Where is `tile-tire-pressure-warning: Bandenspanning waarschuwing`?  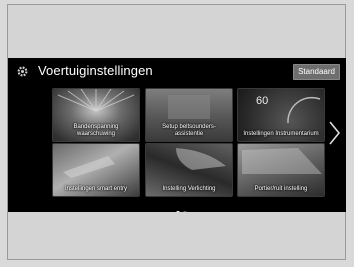
tile-tire-pressure-warning: Bandenspanning waarschuwing is located at coordinates (96, 115).